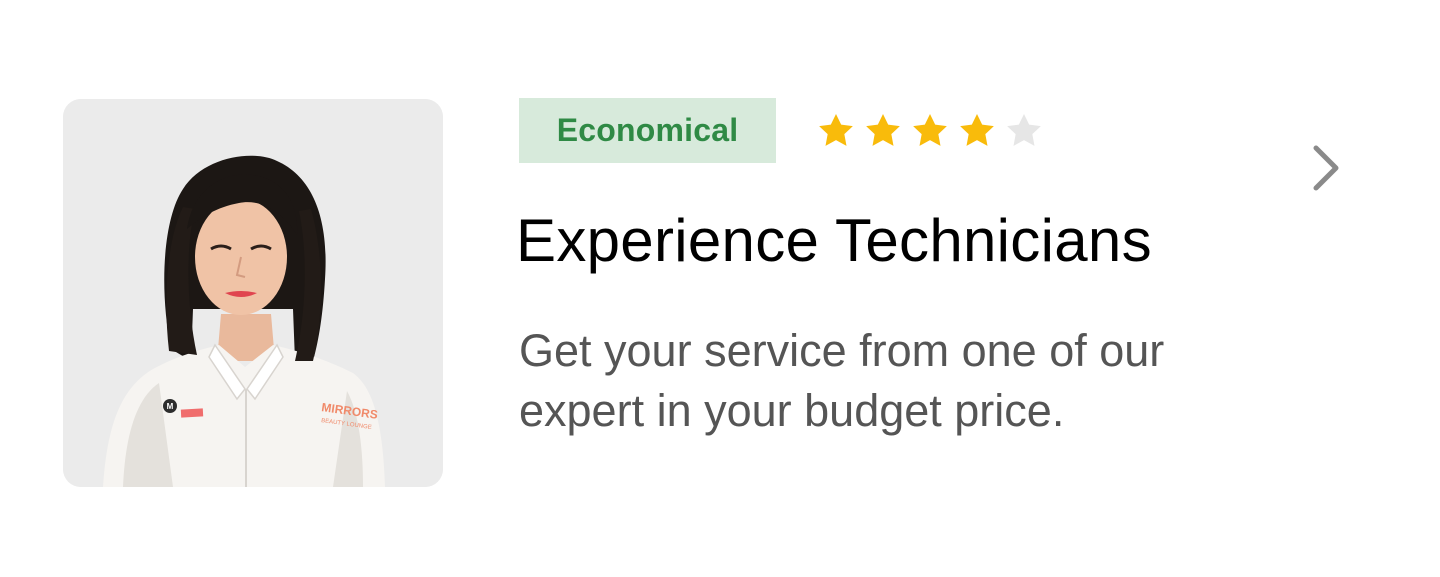  What do you see at coordinates (647, 130) in the screenshot?
I see `economical-badge: Economical` at bounding box center [647, 130].